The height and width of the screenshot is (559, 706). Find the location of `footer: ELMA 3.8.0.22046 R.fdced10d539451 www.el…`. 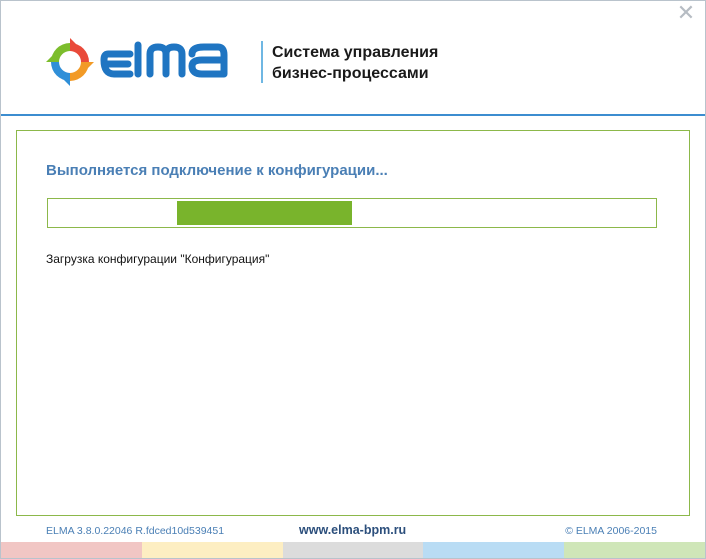

footer: ELMA 3.8.0.22046 R.fdced10d539451 www.el… is located at coordinates (353, 529).